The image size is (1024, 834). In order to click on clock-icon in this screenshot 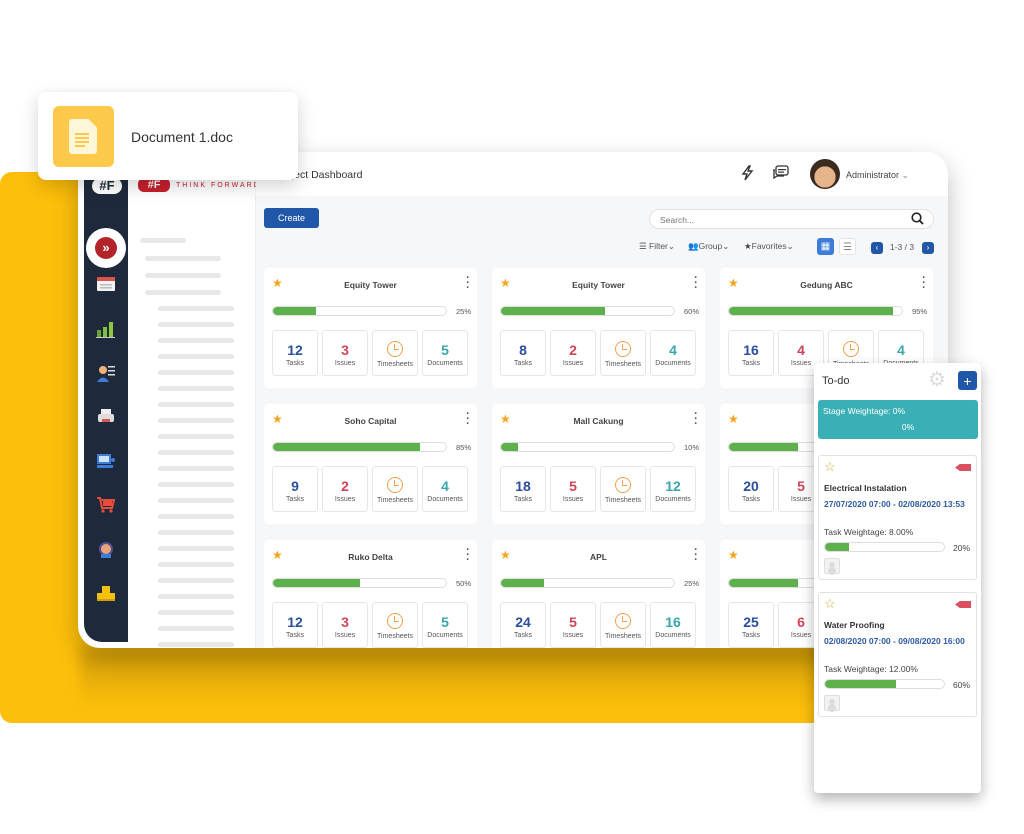, I will do `click(395, 485)`.